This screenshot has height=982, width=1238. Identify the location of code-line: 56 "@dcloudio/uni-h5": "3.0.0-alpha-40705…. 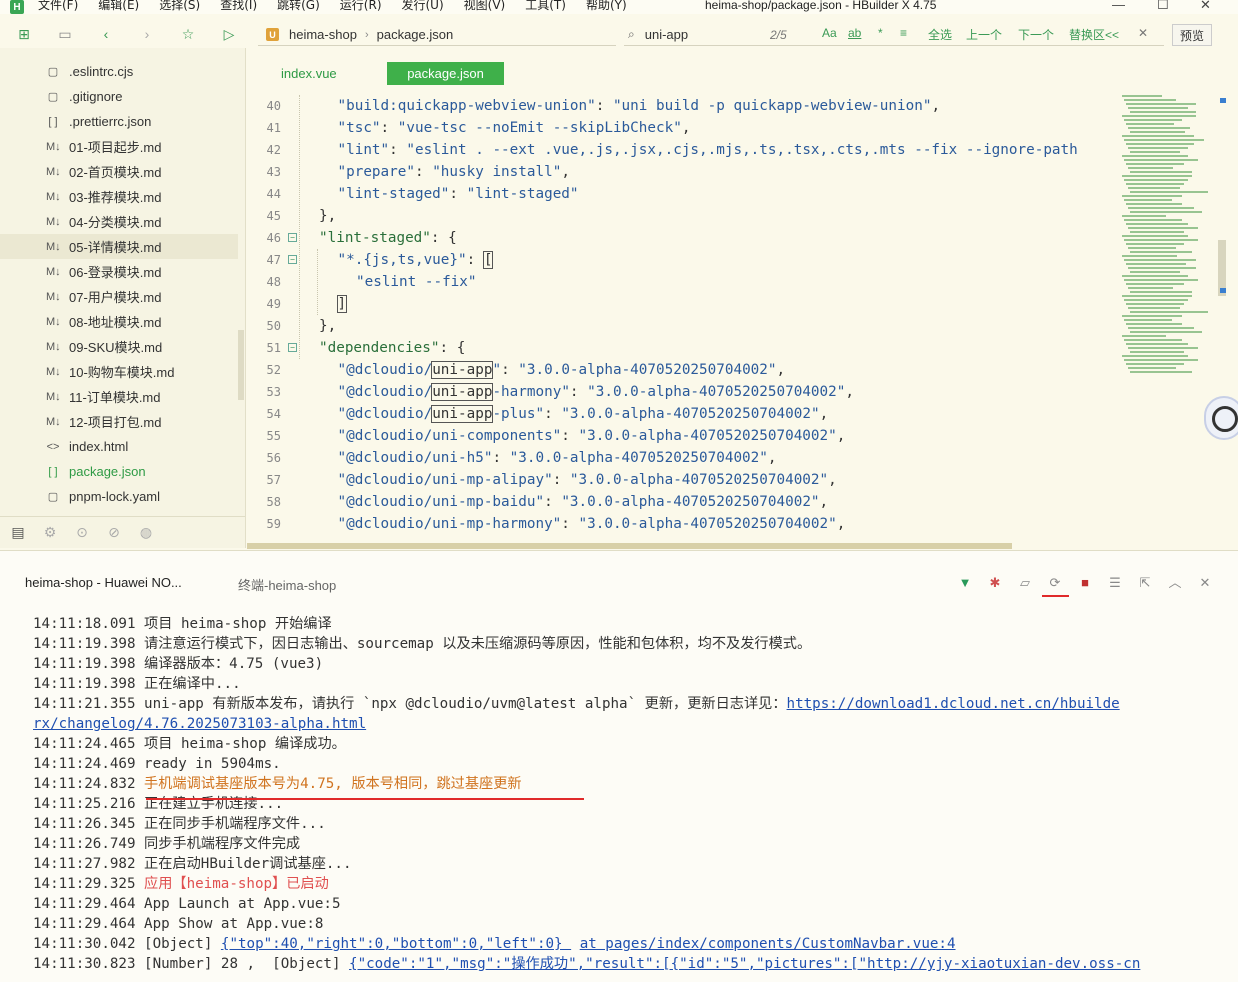
(682, 458).